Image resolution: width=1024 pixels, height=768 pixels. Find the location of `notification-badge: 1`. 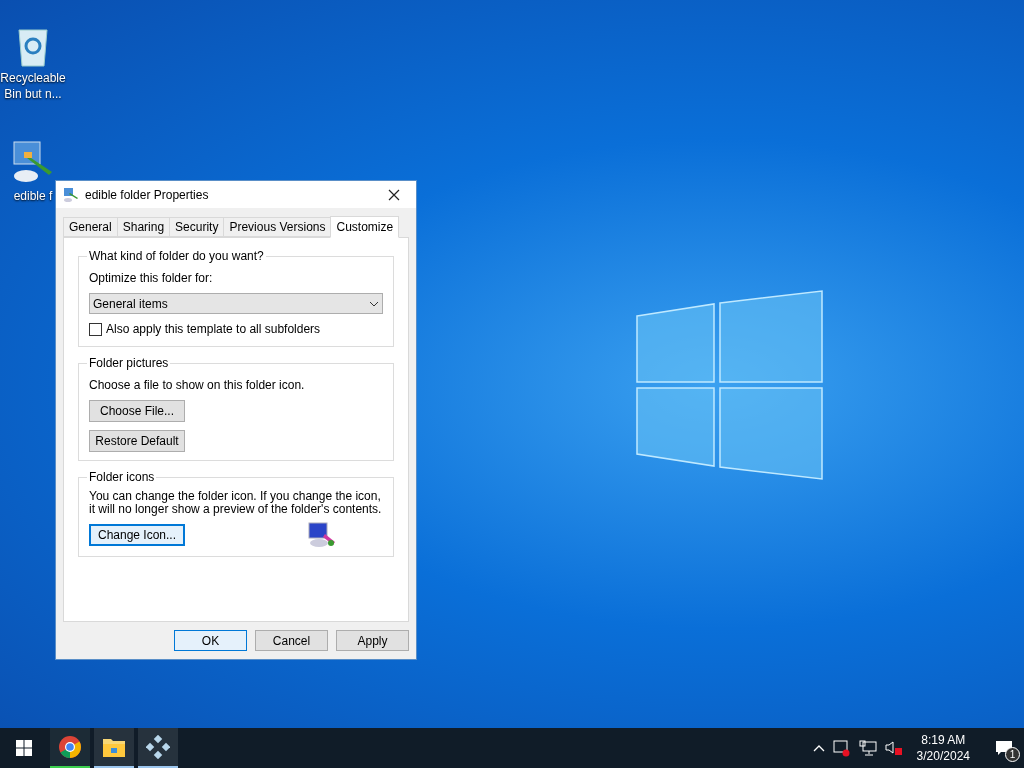

notification-badge: 1 is located at coordinates (1012, 754).